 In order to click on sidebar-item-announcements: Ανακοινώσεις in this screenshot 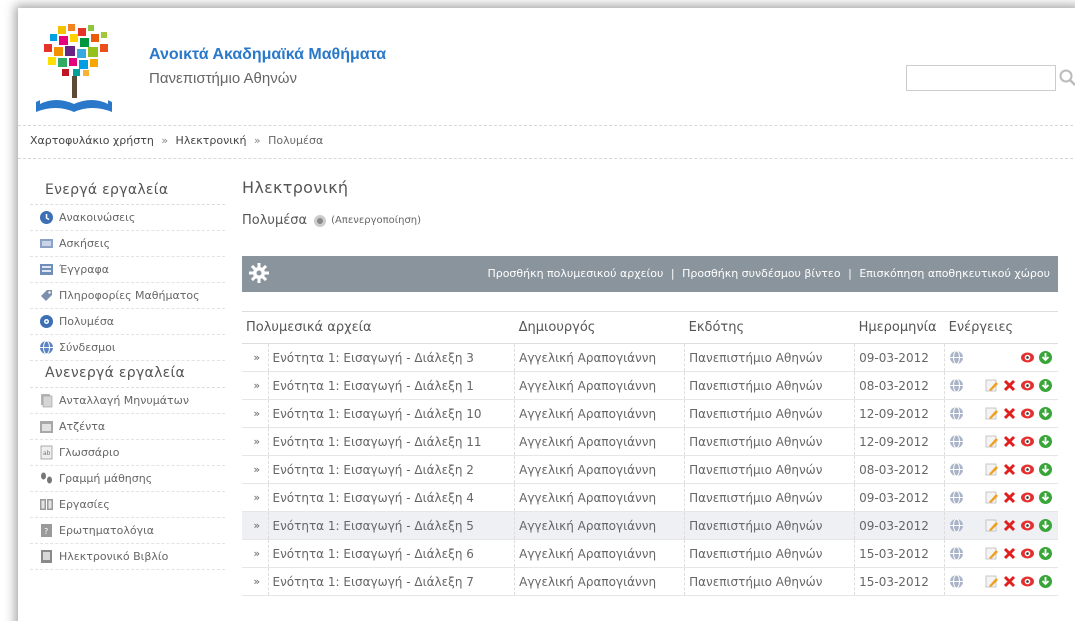, I will do `click(127, 218)`.